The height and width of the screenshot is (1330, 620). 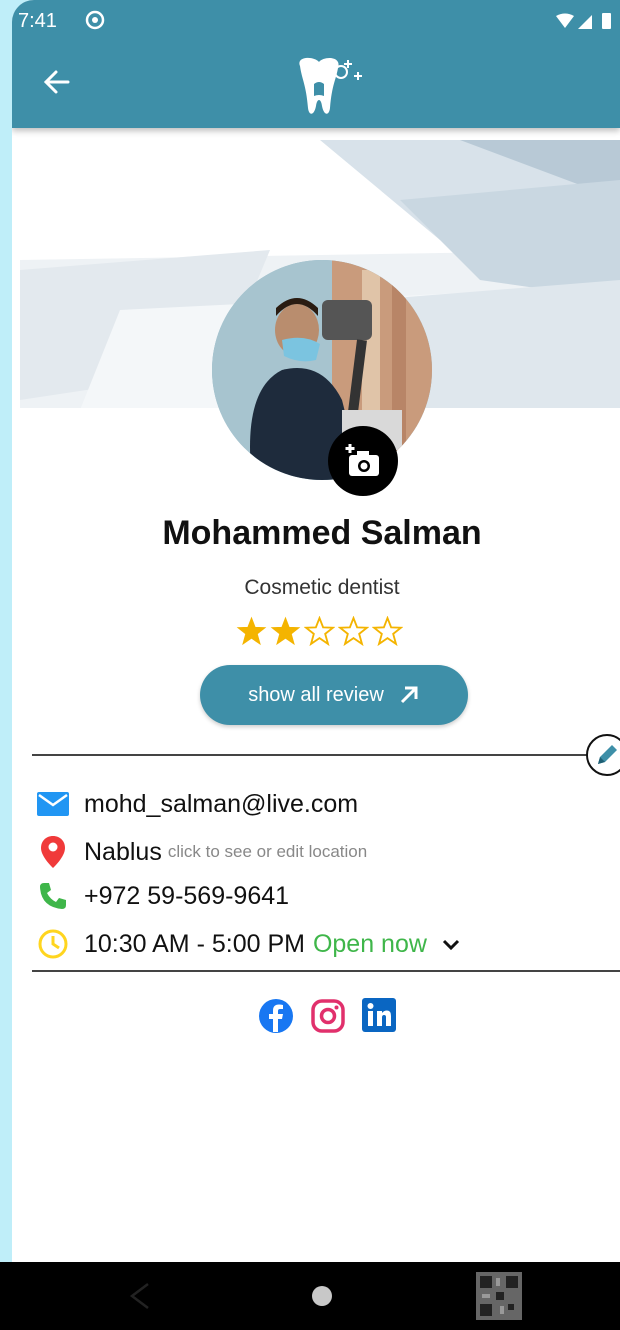 I want to click on nav-home-icon, so click(x=322, y=1298).